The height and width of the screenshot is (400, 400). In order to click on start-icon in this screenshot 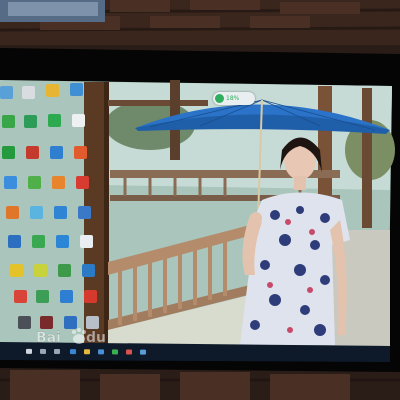, I will do `click(29, 351)`.